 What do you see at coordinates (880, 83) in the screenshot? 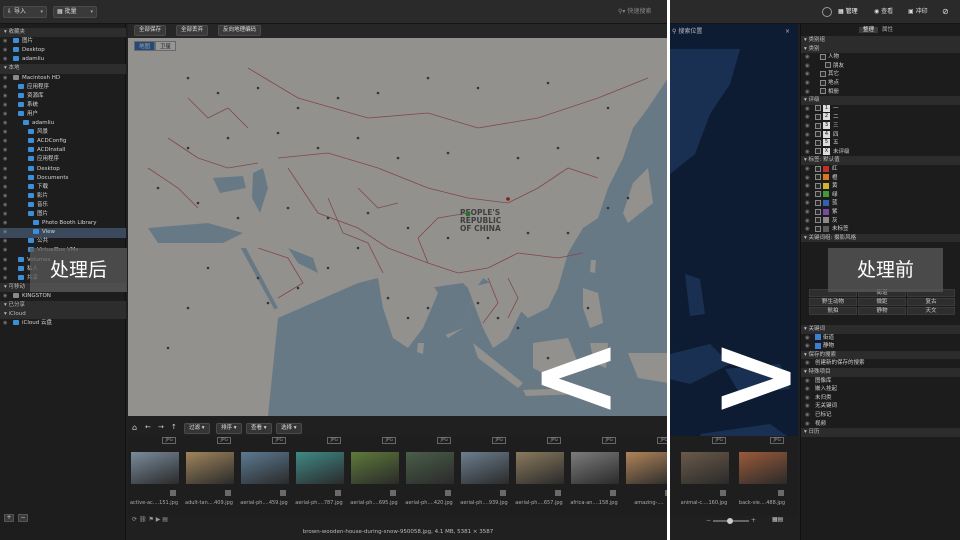
I see `panel-item: ◉ 地点` at bounding box center [880, 83].